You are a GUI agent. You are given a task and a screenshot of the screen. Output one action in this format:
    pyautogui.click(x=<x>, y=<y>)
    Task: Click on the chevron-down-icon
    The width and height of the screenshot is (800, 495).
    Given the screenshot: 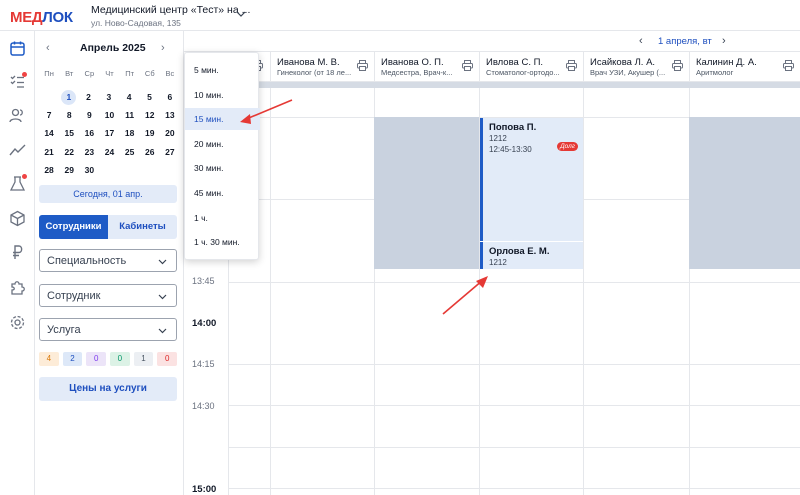 What is the action you would take?
    pyautogui.click(x=241, y=14)
    